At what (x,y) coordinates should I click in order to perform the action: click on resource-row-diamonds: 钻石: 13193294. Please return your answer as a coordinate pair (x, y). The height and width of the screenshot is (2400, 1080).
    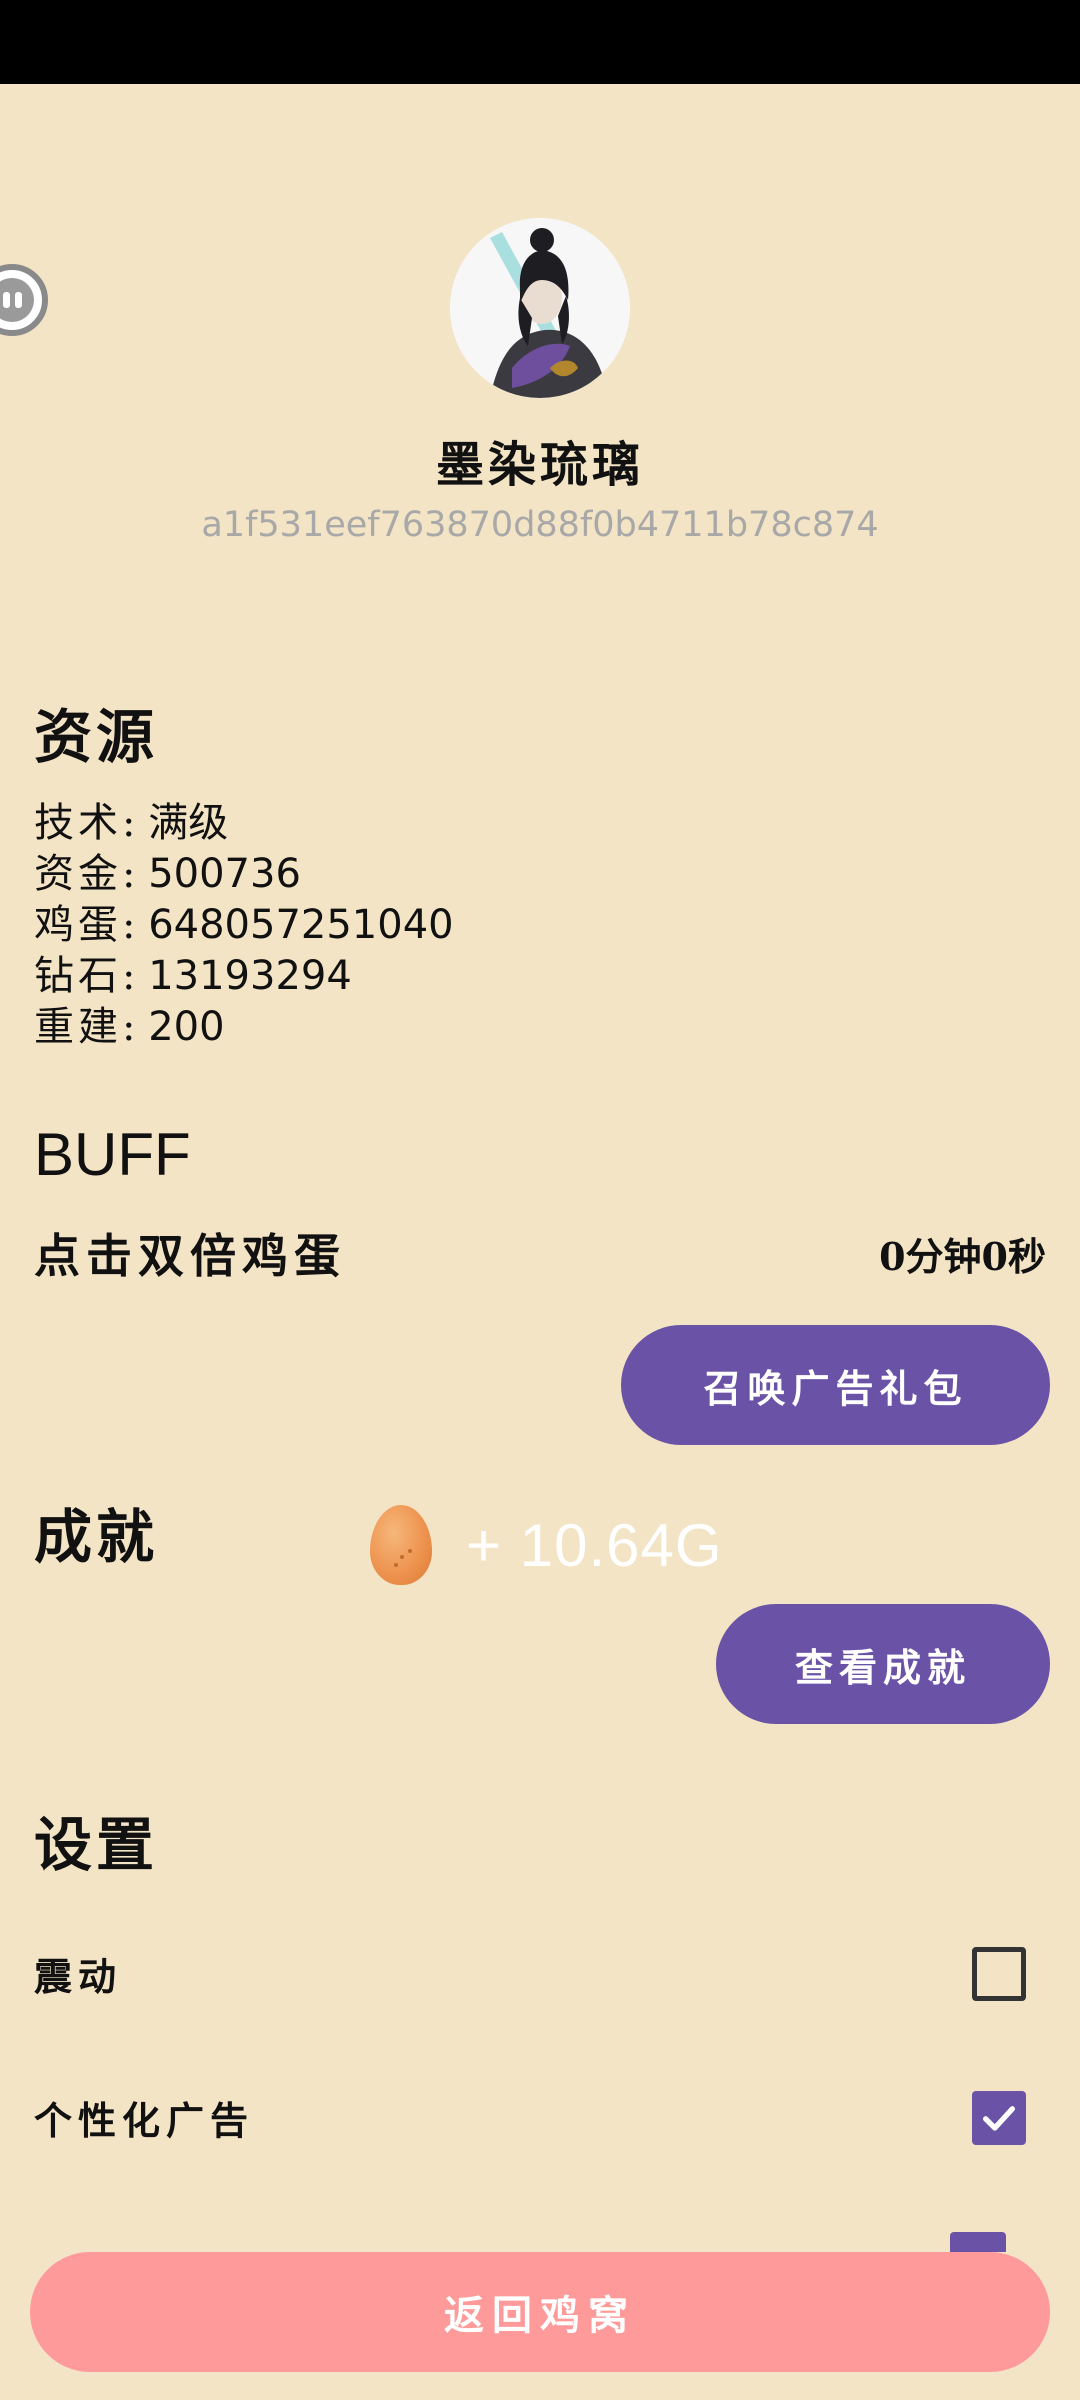
    Looking at the image, I should click on (193, 976).